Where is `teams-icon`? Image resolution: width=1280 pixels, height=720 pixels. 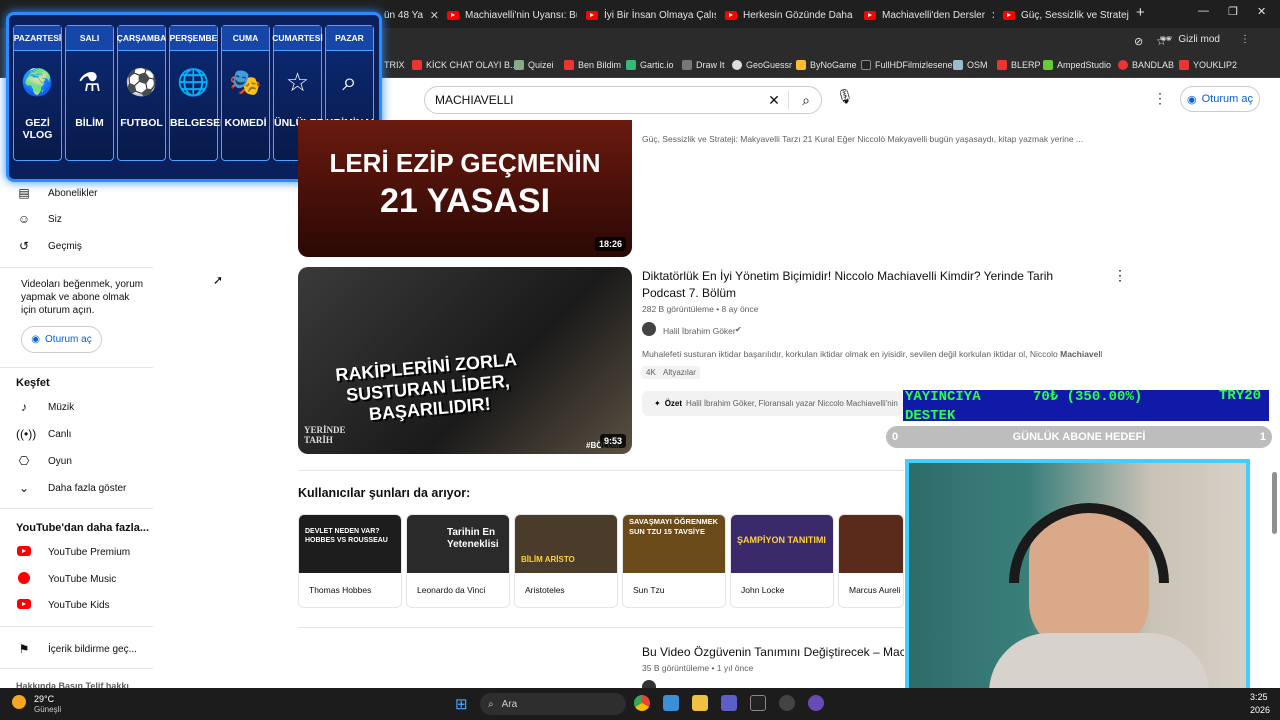 teams-icon is located at coordinates (729, 703).